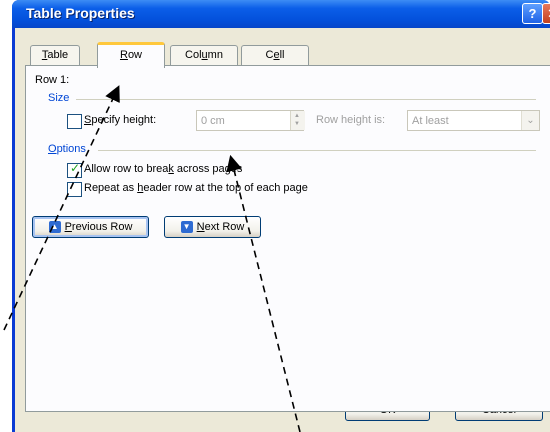 This screenshot has height=432, width=550. I want to click on repeat-header-checkbox, so click(74, 189).